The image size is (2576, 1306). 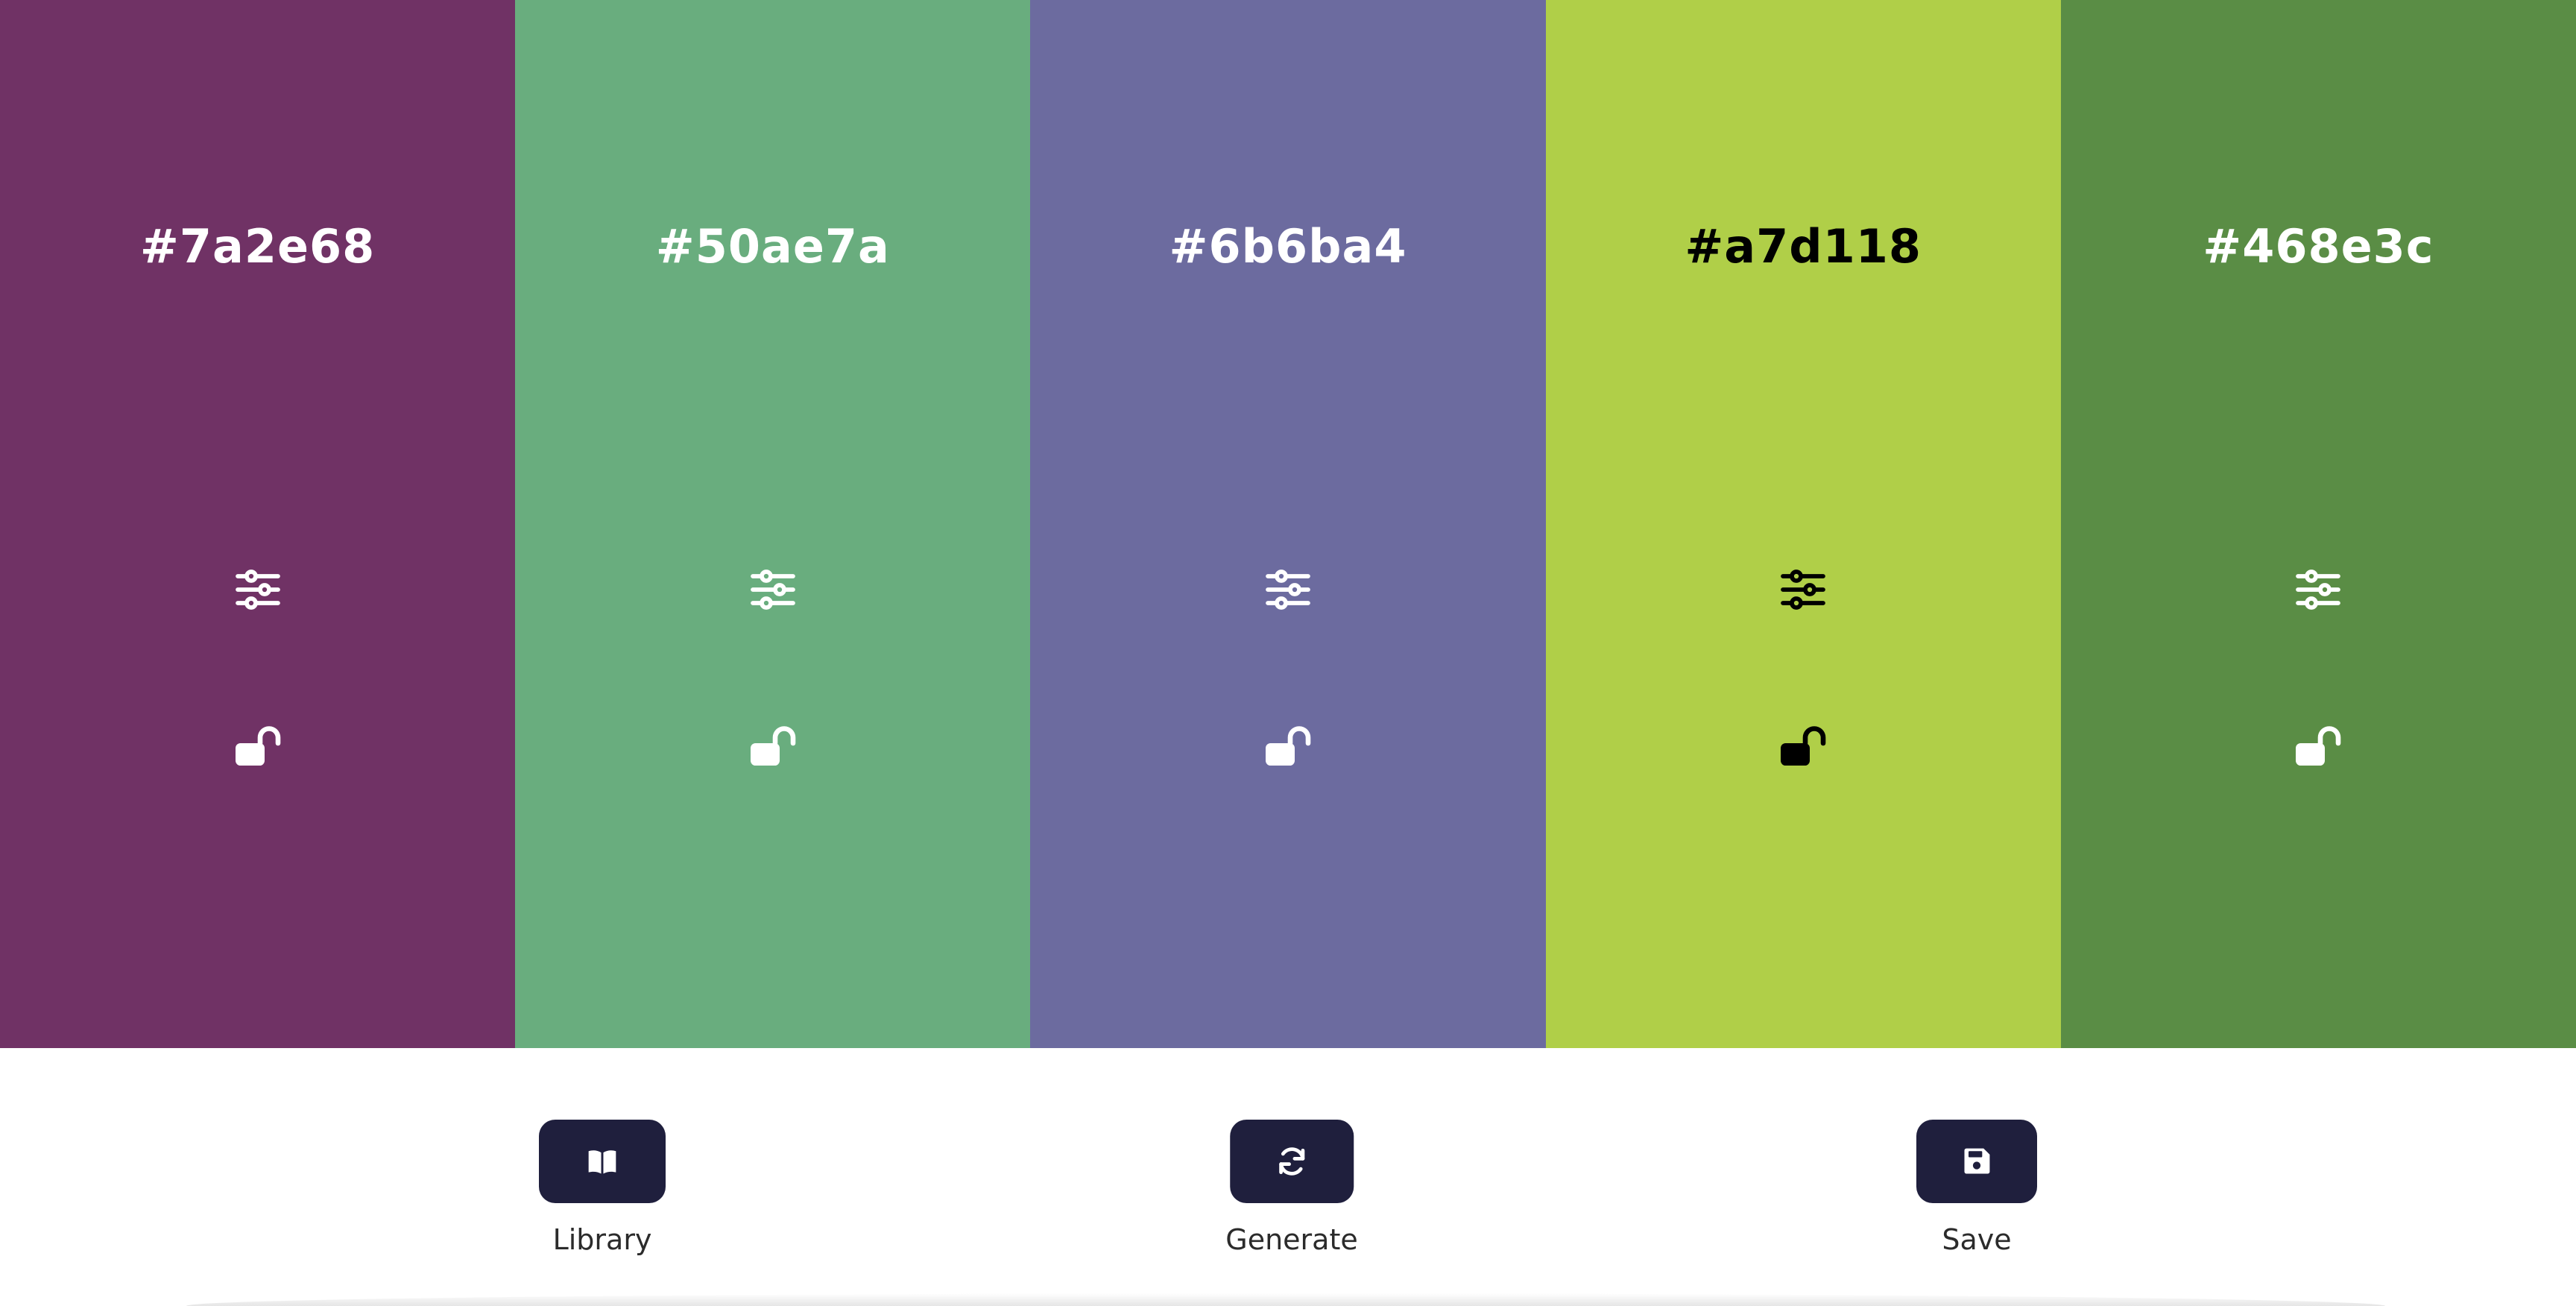 I want to click on hex-code: #50ae7a, so click(x=773, y=247).